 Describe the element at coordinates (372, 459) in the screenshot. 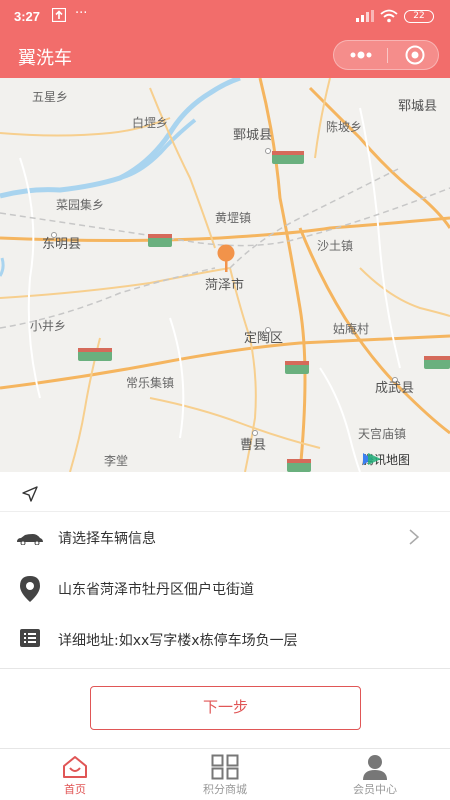

I see `tencent-map-logo-icon` at that location.